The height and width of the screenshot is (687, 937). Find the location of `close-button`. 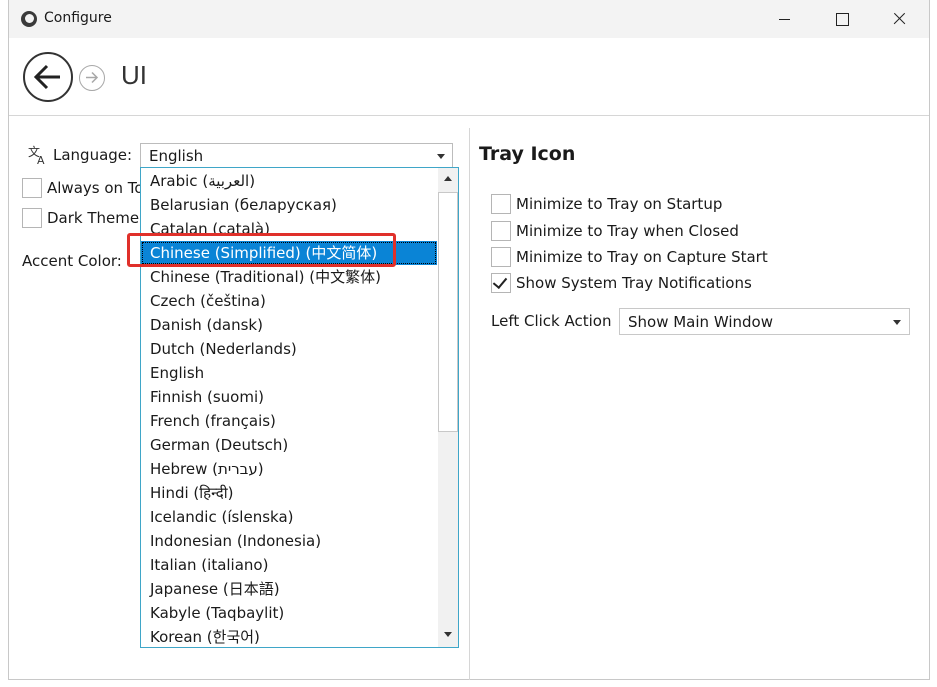

close-button is located at coordinates (898, 19).